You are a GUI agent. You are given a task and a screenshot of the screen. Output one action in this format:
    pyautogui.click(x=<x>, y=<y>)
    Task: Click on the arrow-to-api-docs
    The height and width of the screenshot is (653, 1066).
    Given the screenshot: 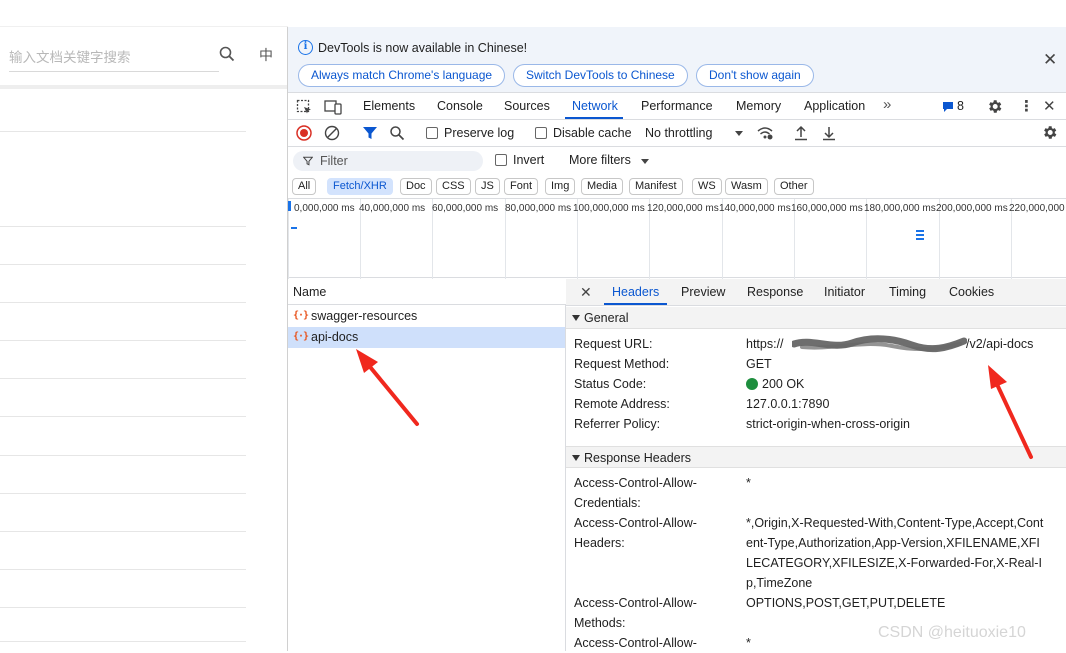 What is the action you would take?
    pyautogui.click(x=387, y=387)
    